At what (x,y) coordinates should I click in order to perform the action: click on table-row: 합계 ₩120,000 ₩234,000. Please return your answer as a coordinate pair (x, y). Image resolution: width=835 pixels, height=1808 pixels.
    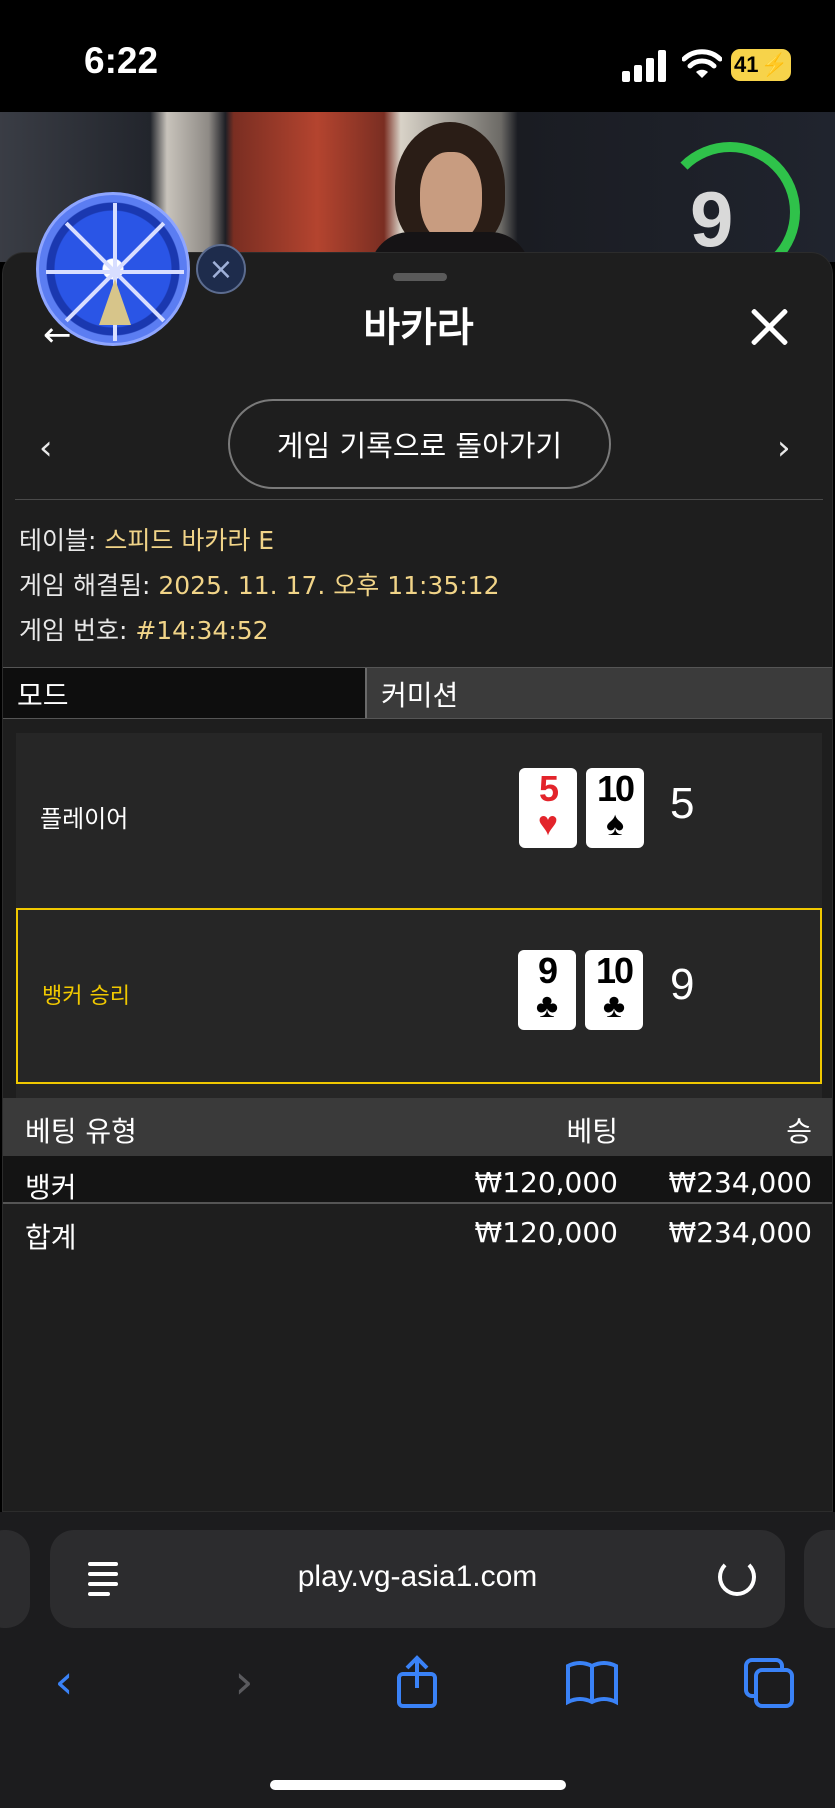
    Looking at the image, I should click on (417, 1230).